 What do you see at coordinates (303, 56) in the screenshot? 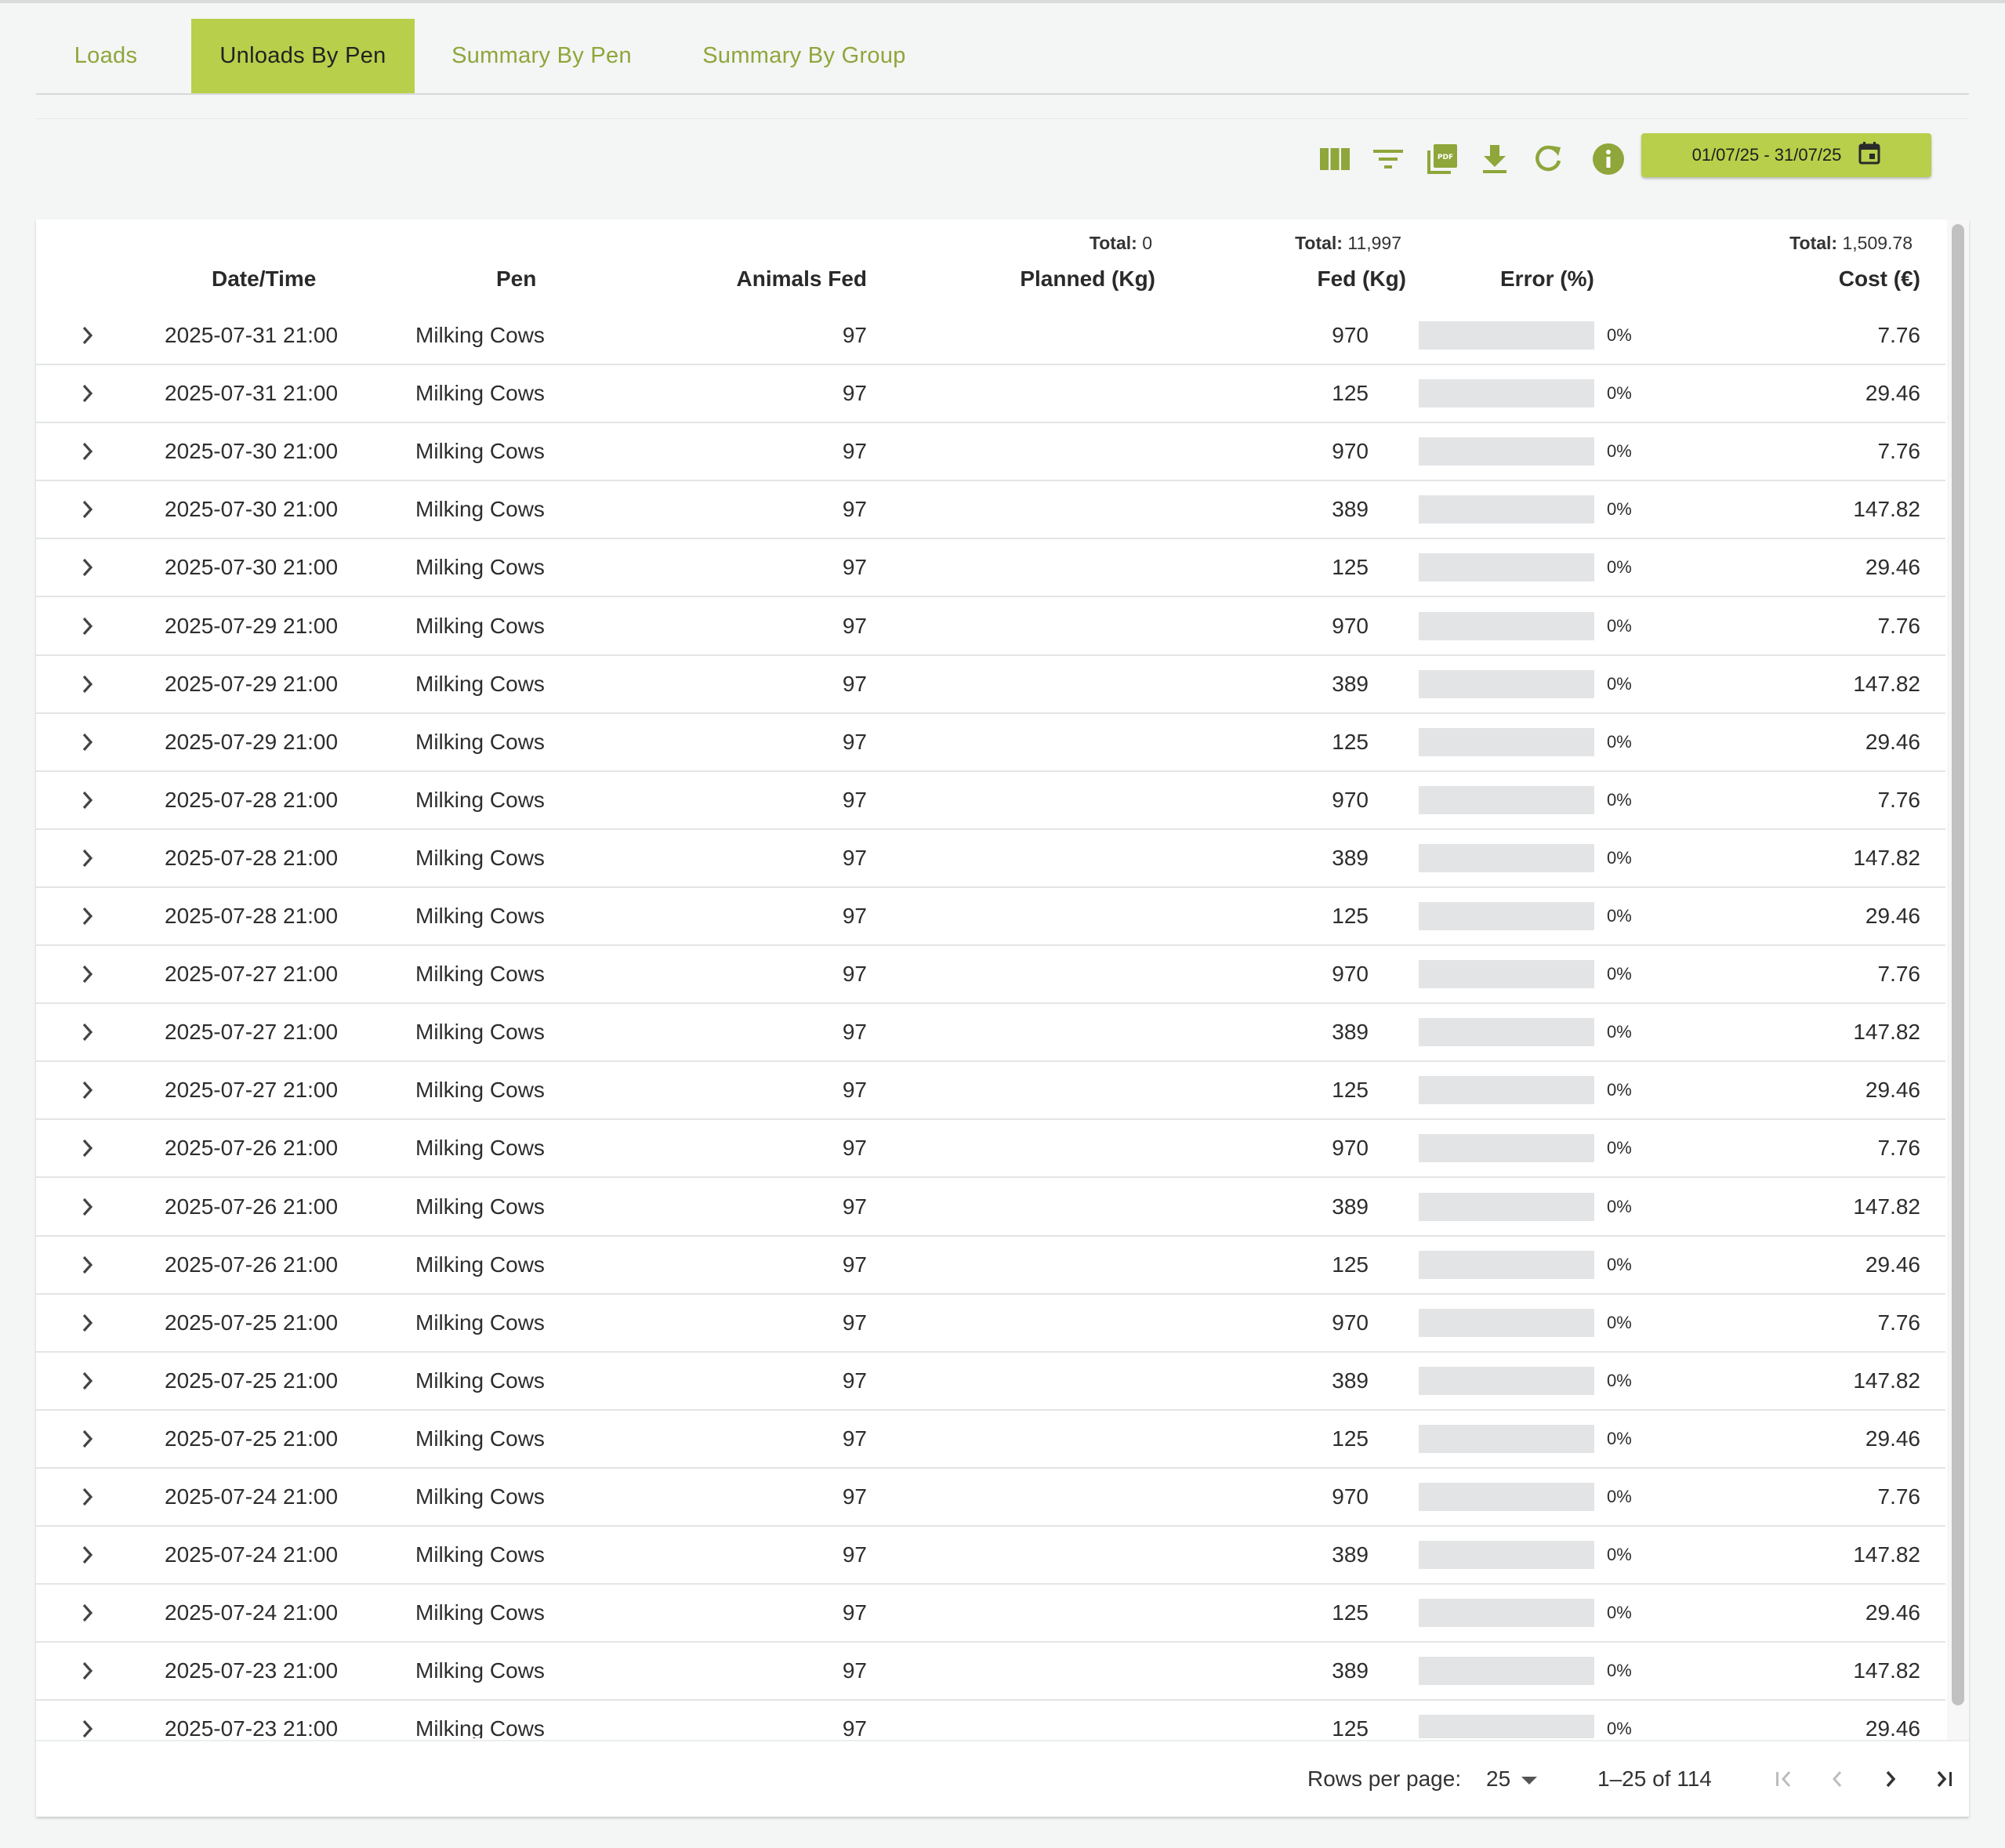
I see `tab-unloads-by-pen: Unloads By Pen` at bounding box center [303, 56].